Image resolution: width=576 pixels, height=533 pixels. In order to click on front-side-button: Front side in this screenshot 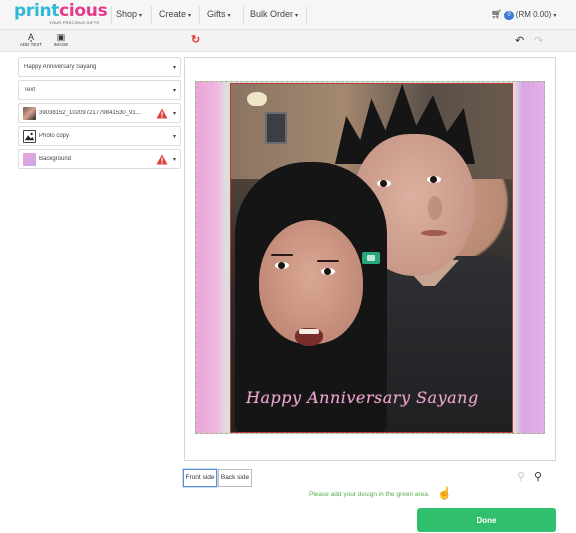, I will do `click(200, 478)`.